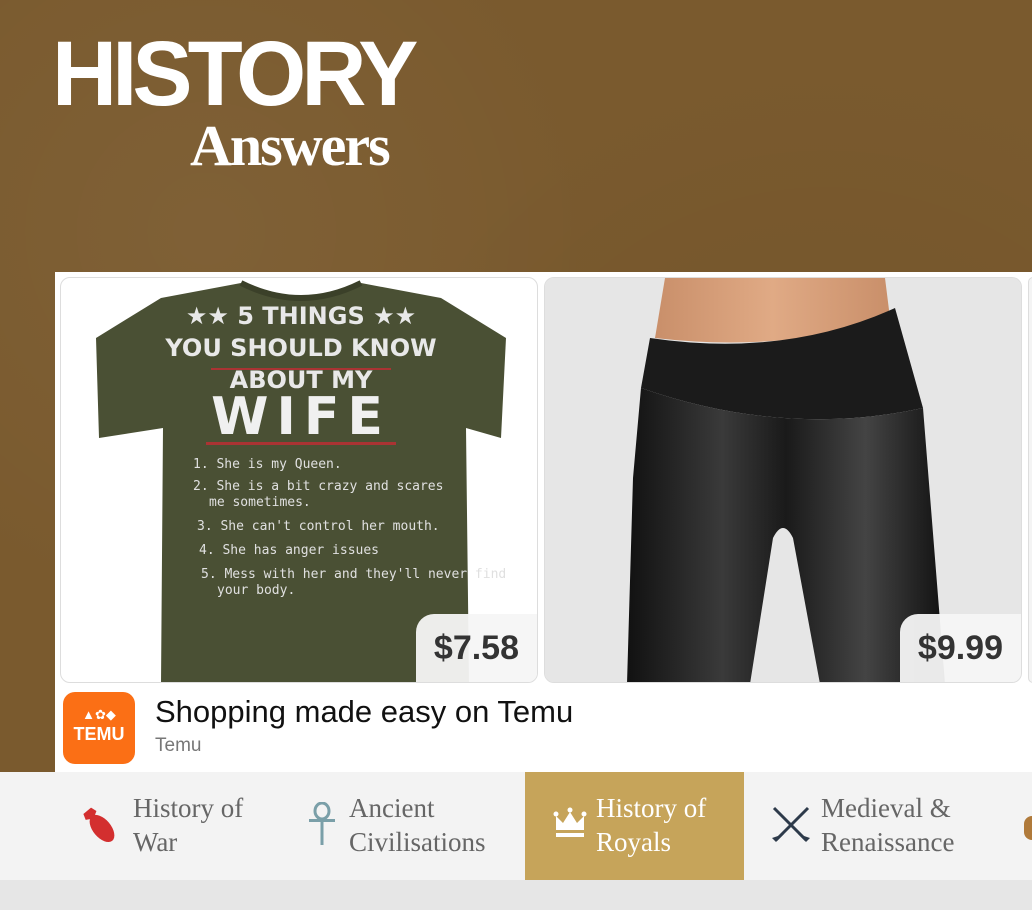 Image resolution: width=1032 pixels, height=910 pixels. Describe the element at coordinates (256, 590) in the screenshot. I see `shirt-item5b: your body.` at that location.